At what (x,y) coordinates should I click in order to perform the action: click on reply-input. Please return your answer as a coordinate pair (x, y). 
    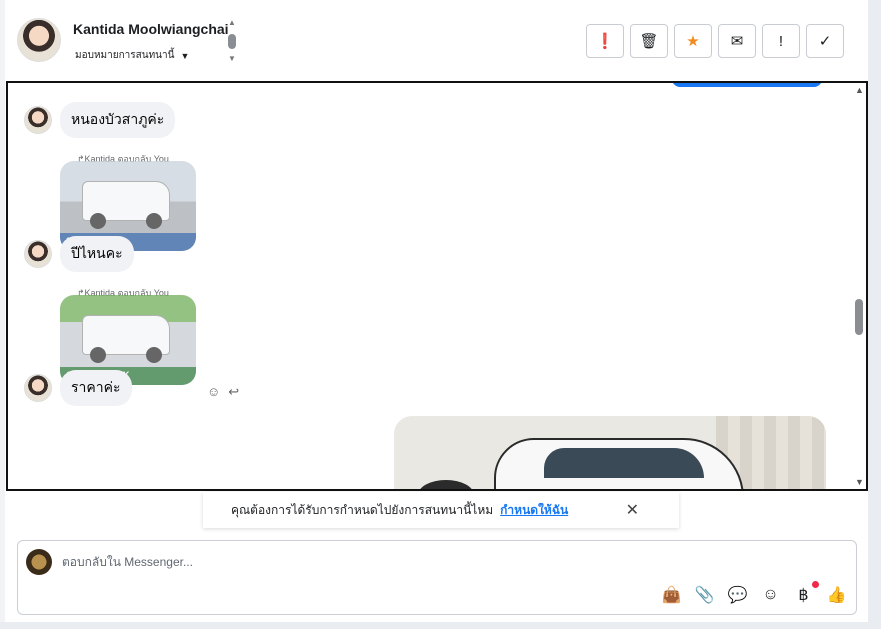
    Looking at the image, I should click on (362, 562).